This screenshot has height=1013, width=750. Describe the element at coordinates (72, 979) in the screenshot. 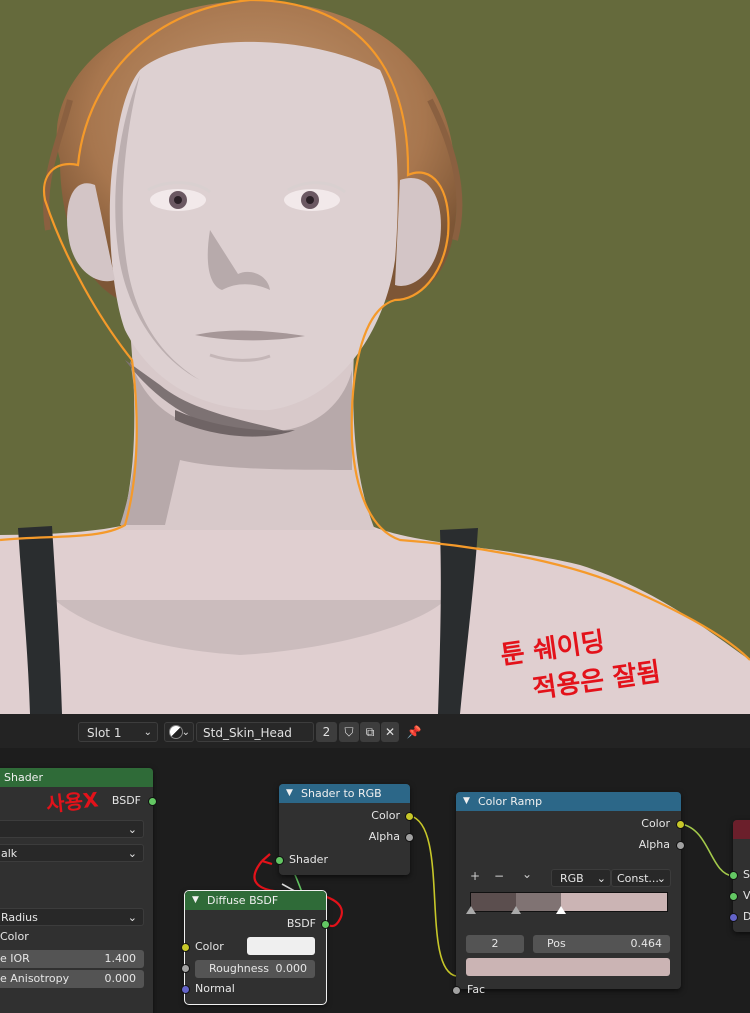

I see `anisotropy-field: e Anisotropy 0.000` at that location.